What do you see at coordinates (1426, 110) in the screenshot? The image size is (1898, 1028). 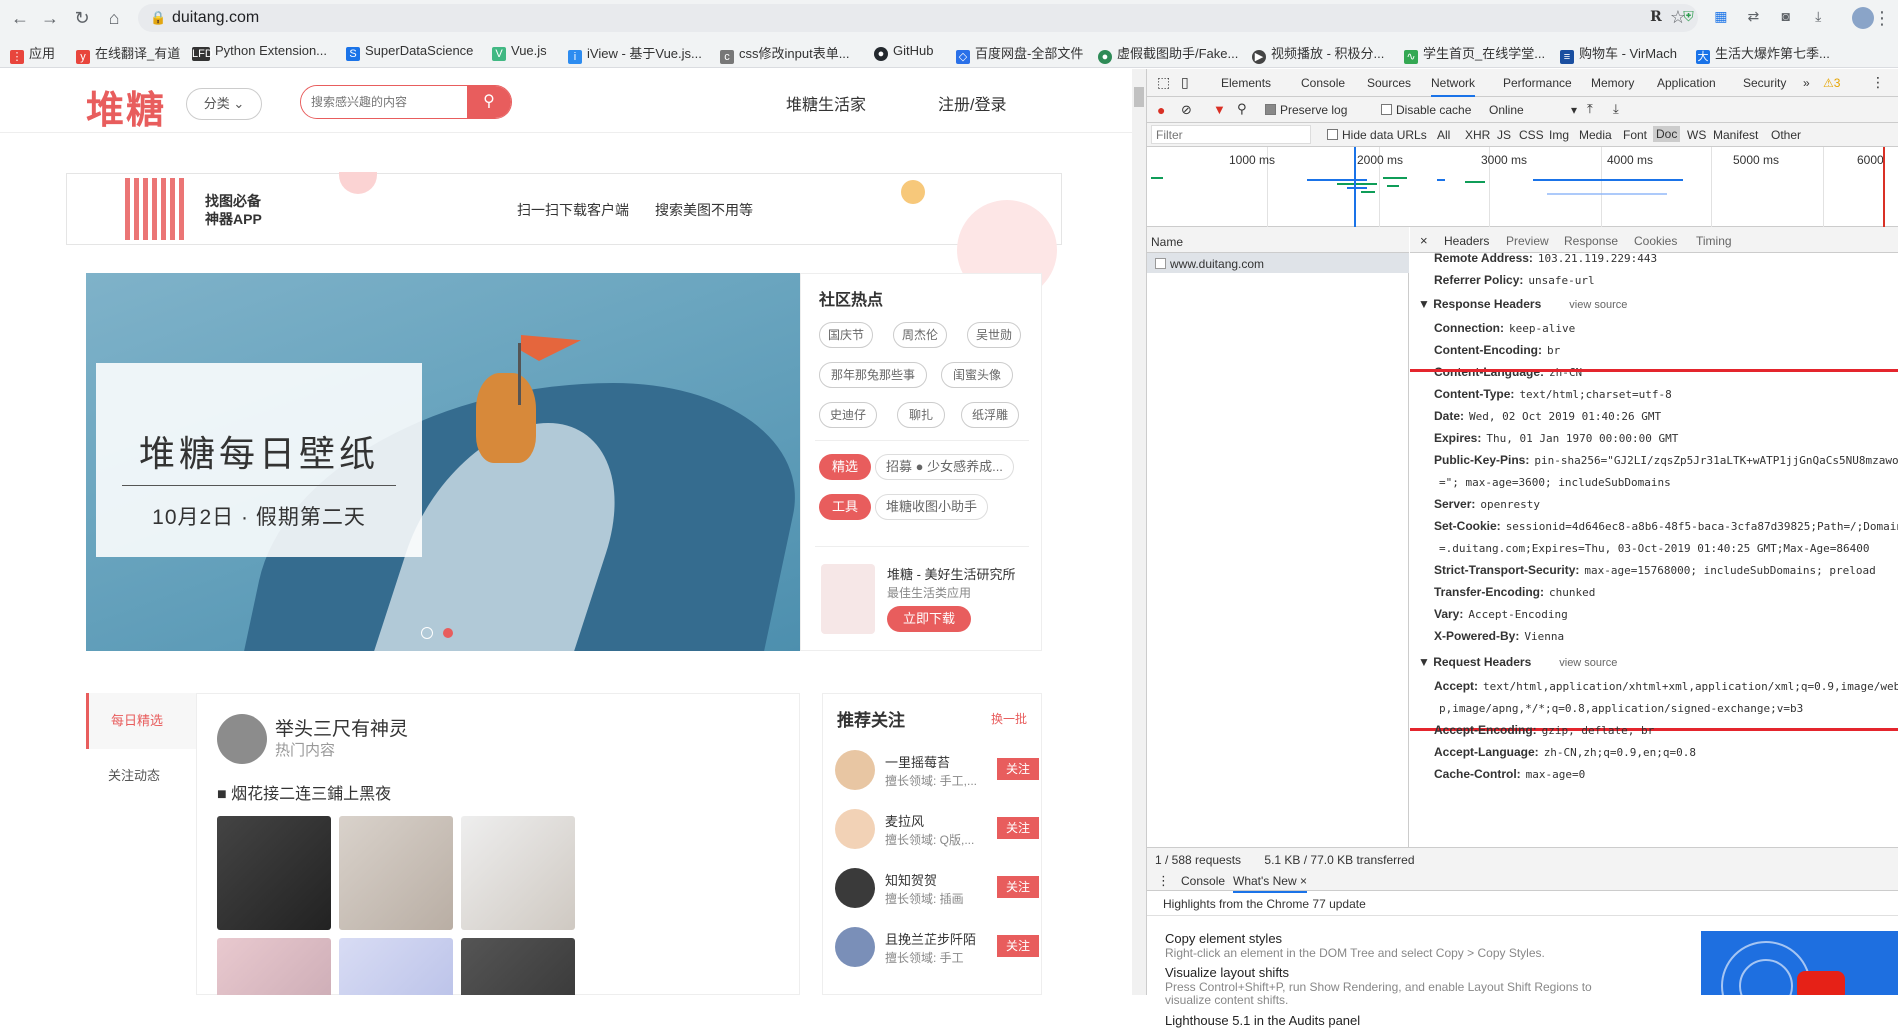 I see `disable-cache-checkbox: Disable cache` at bounding box center [1426, 110].